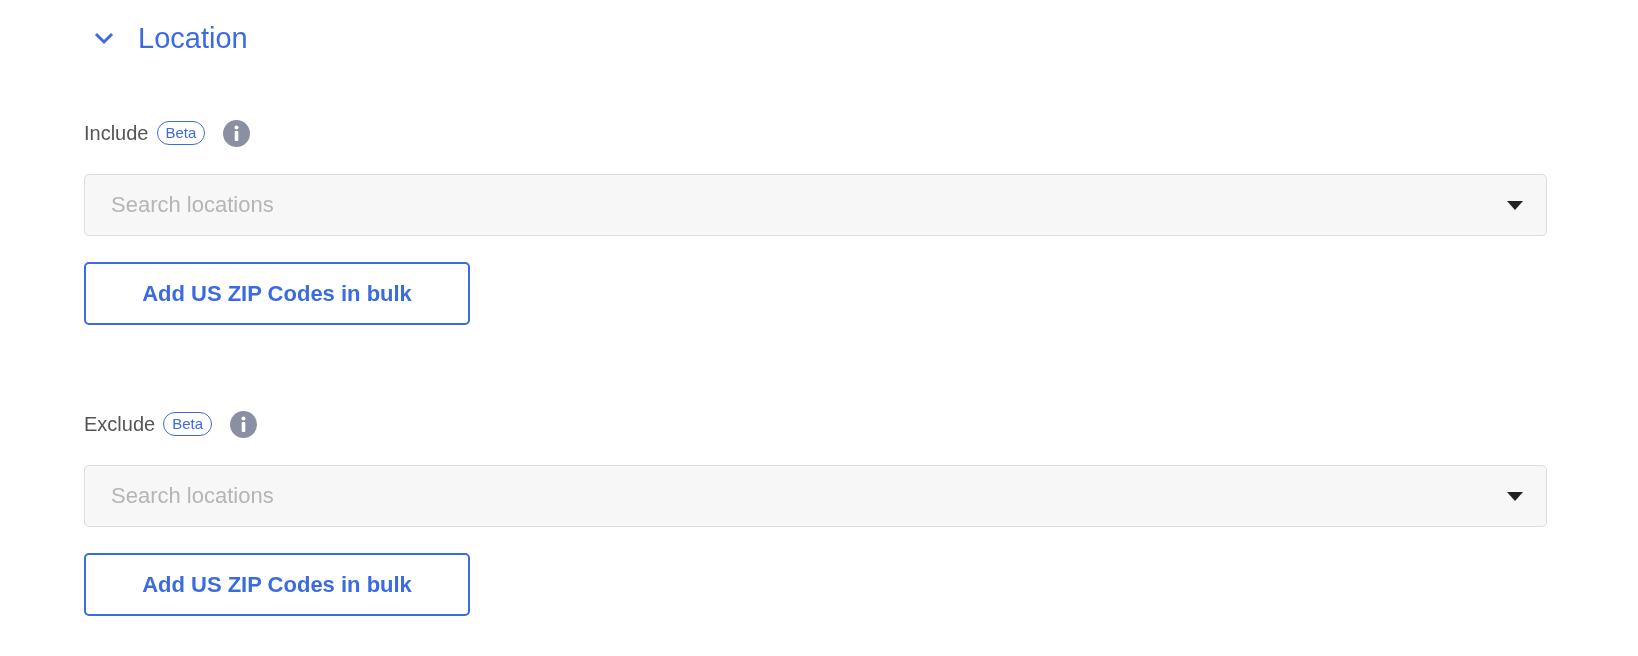 This screenshot has width=1638, height=656. Describe the element at coordinates (166, 38) in the screenshot. I see `section-header: Location` at that location.